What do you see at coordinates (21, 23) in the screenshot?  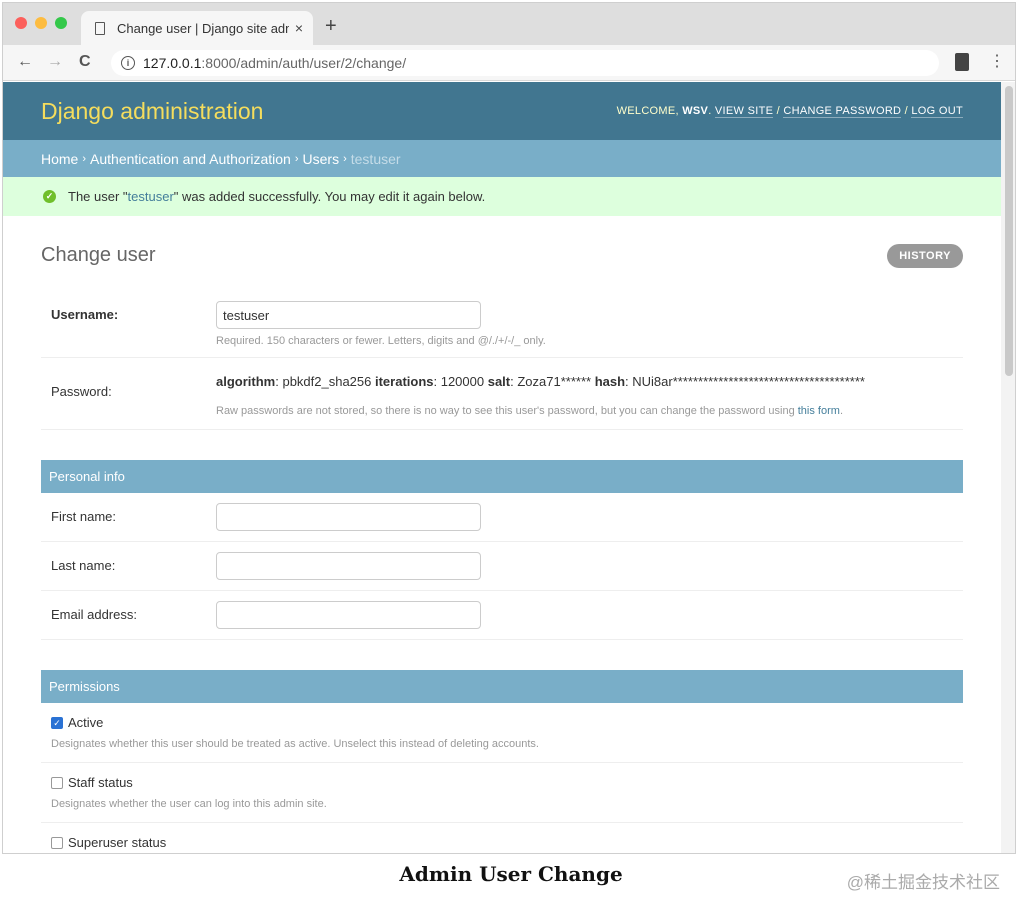 I see `close-window-button` at bounding box center [21, 23].